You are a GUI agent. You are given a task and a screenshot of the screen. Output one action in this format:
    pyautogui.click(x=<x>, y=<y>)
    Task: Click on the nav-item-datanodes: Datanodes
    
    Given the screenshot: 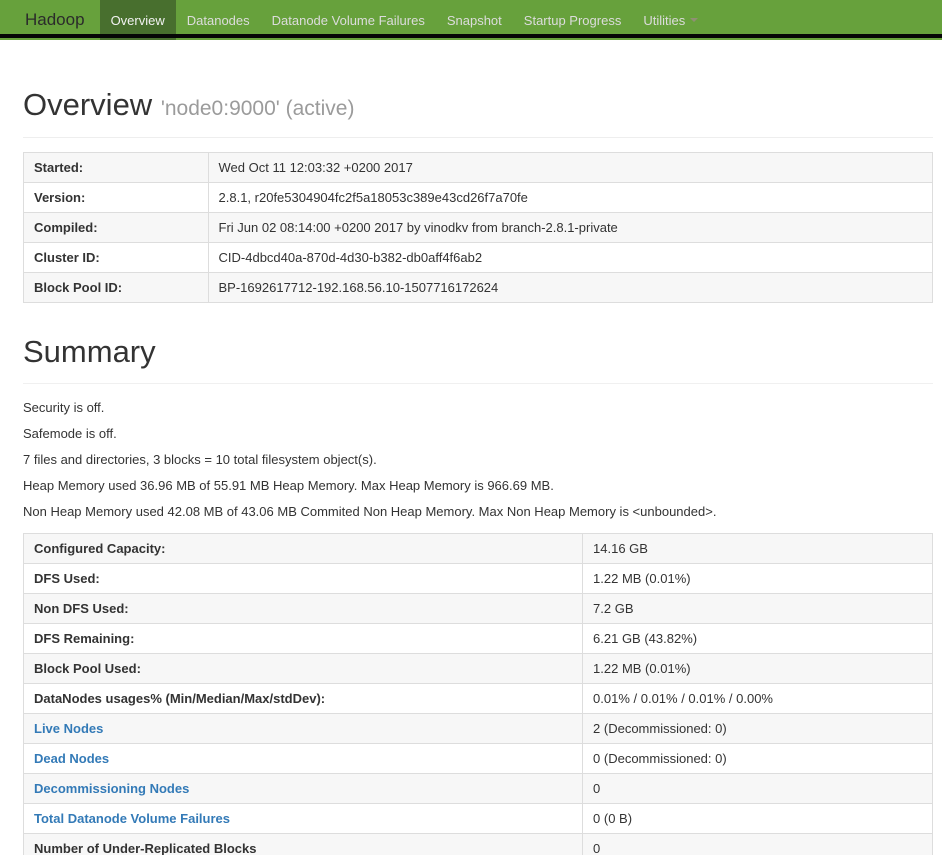 What is the action you would take?
    pyautogui.click(x=218, y=20)
    